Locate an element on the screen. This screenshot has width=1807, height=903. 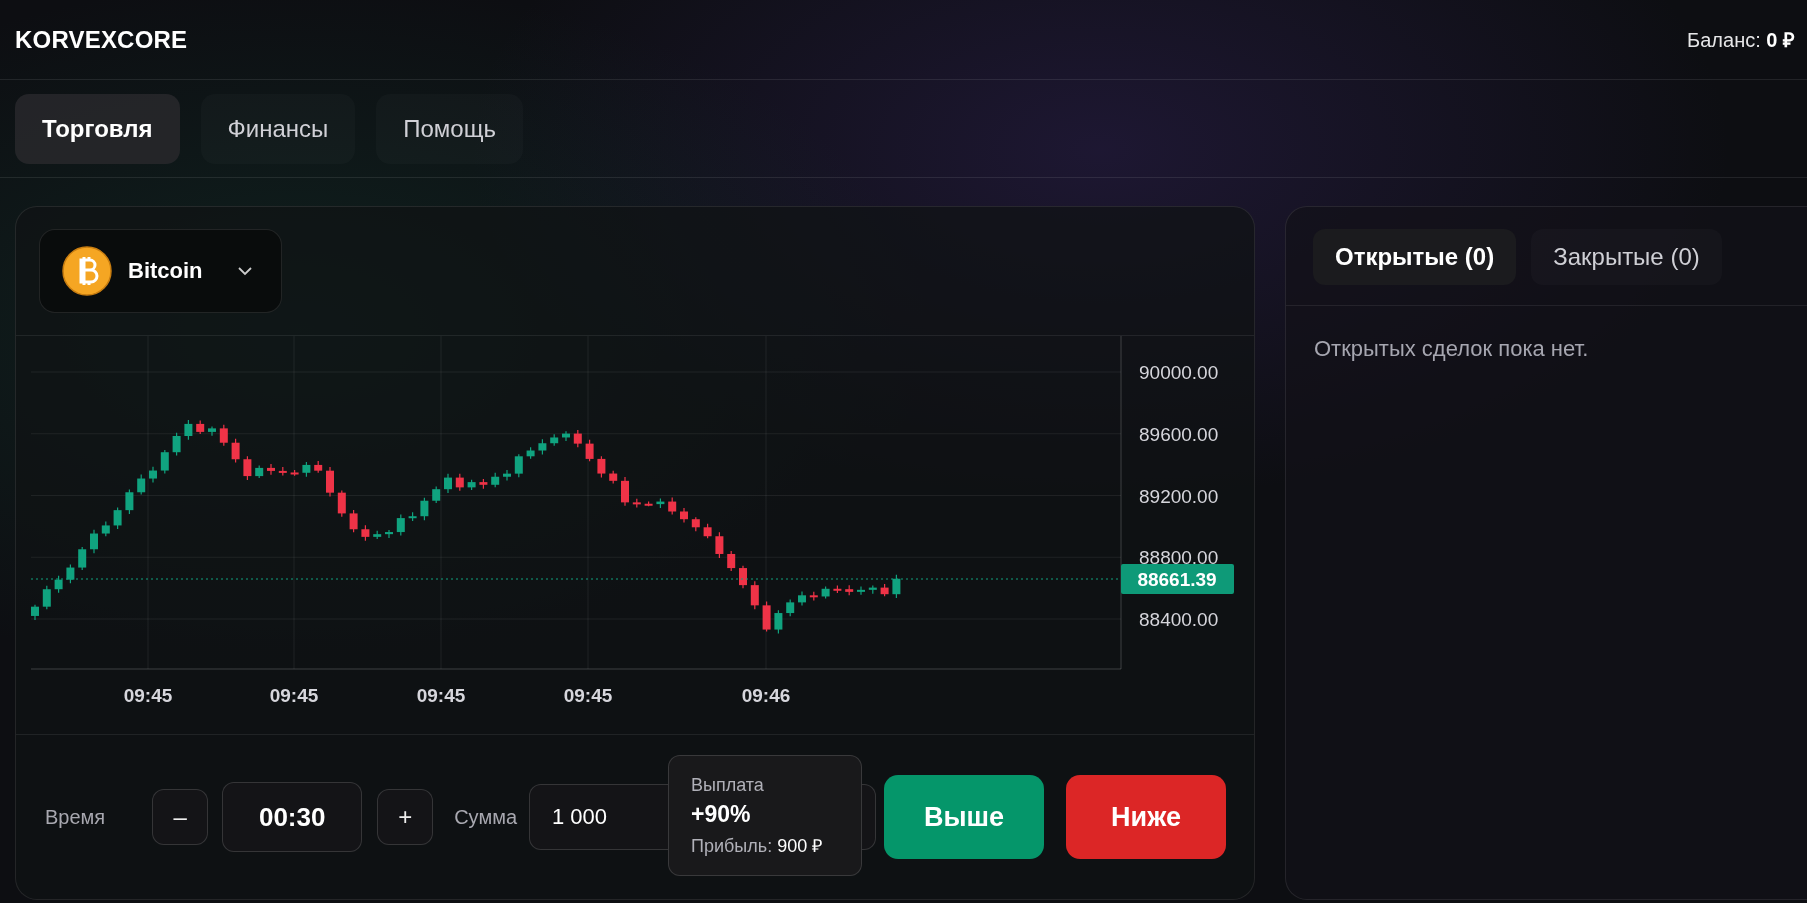
axis-label: 88400.00 is located at coordinates (1179, 619).